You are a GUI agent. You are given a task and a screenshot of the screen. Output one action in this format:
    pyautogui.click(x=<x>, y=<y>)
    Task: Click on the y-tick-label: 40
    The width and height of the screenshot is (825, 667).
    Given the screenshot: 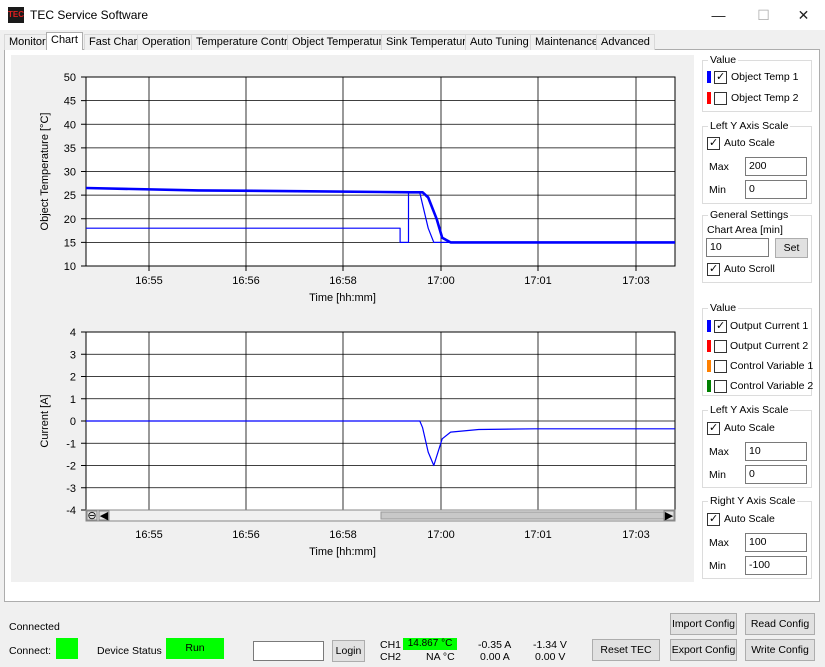 What is the action you would take?
    pyautogui.click(x=70, y=125)
    